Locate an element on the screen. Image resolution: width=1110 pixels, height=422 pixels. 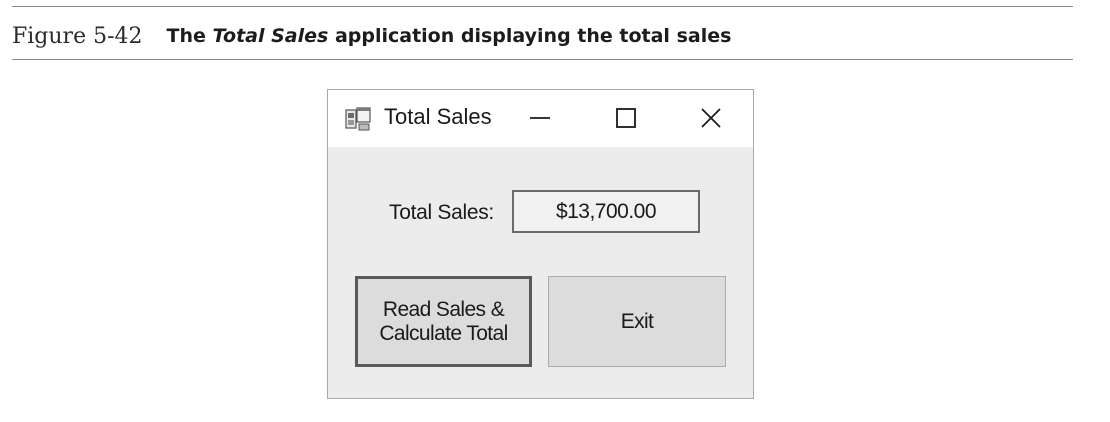
minimize-button is located at coordinates (540, 118).